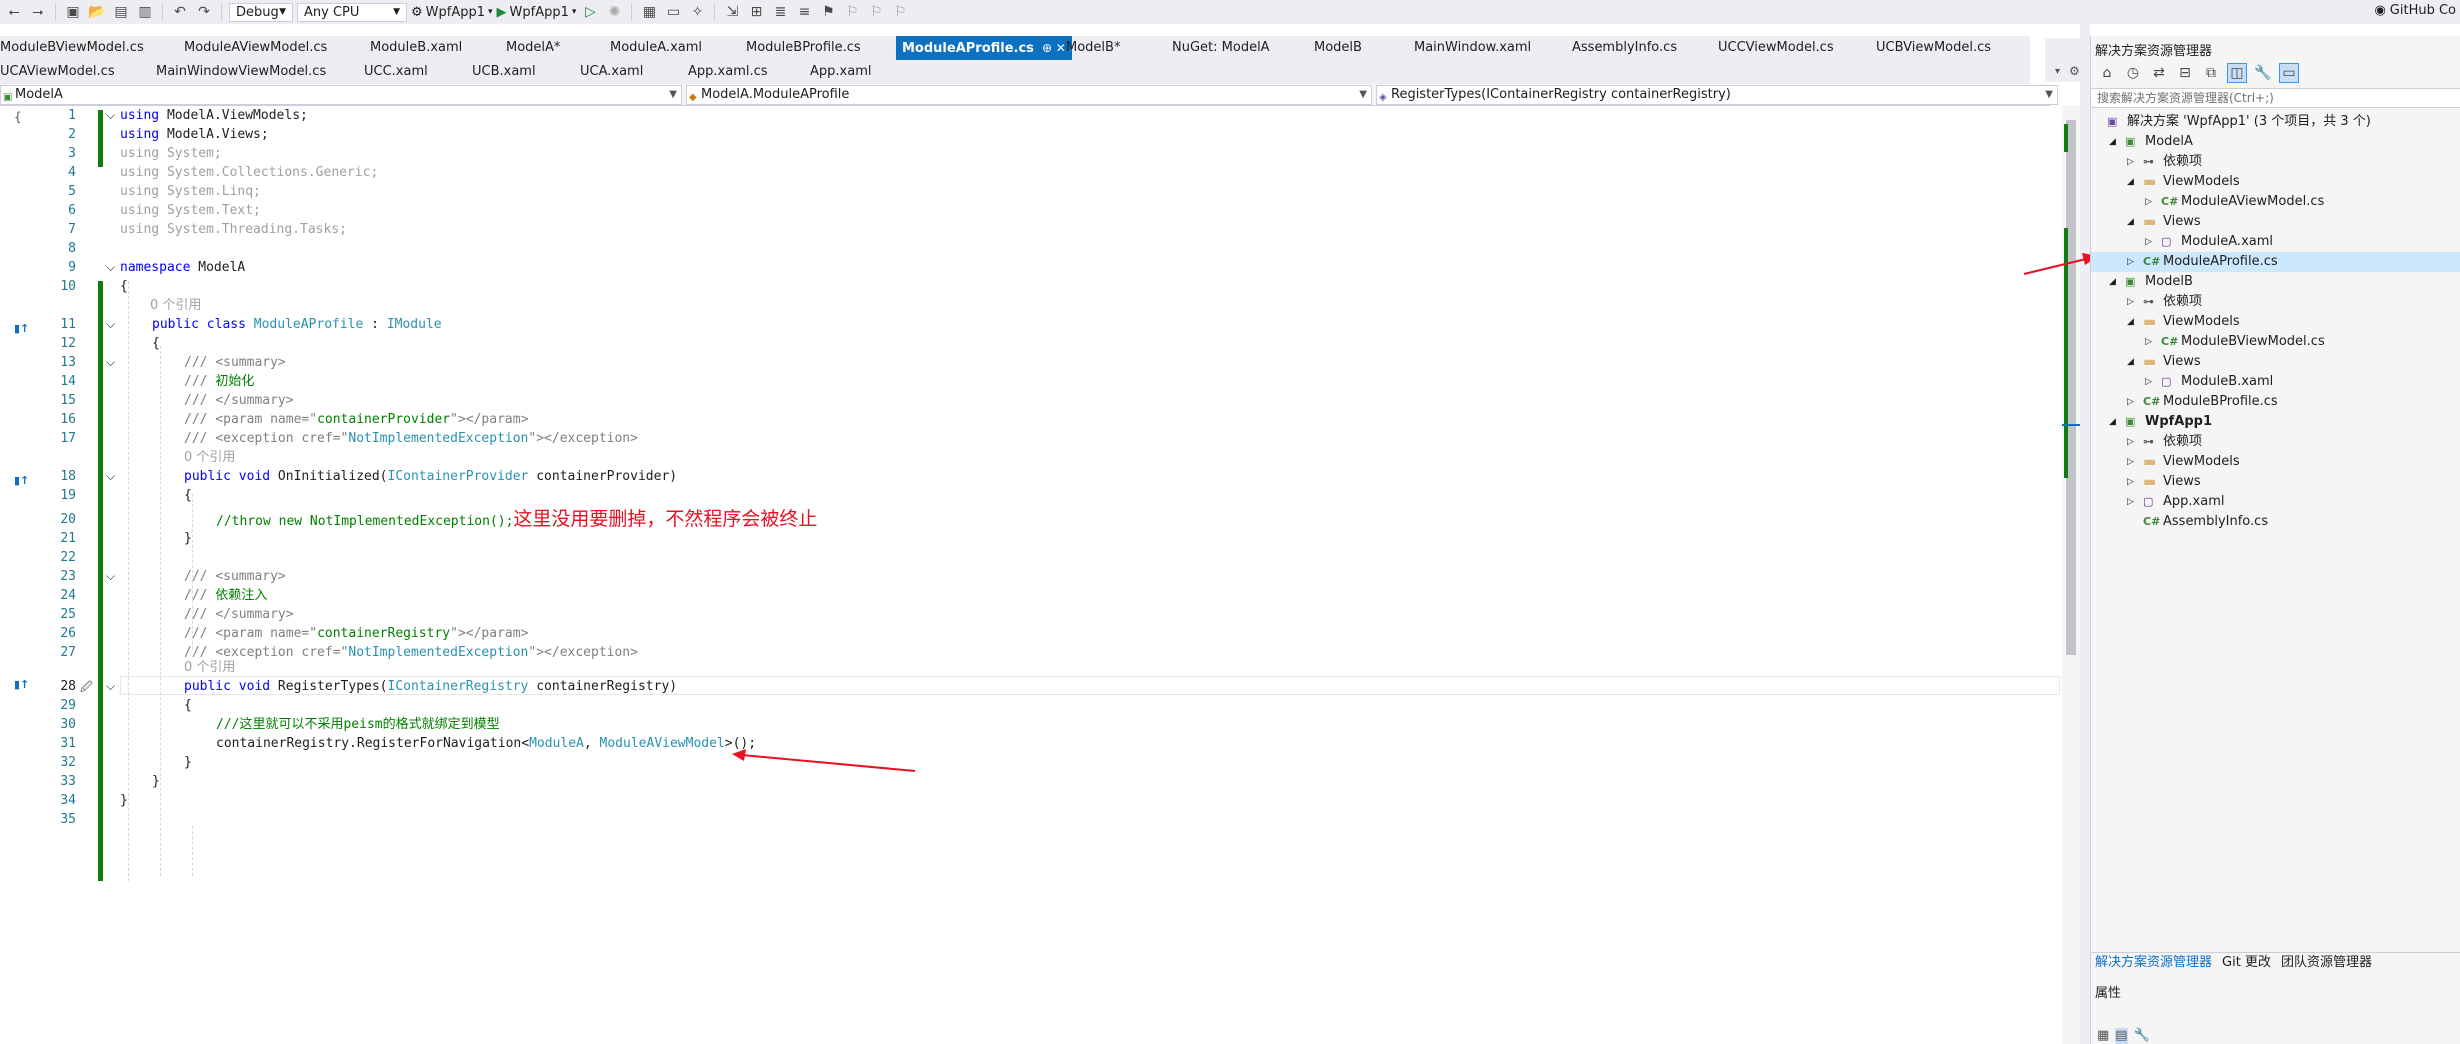 The height and width of the screenshot is (1044, 2460). I want to click on open-folder-icon: 📂, so click(97, 12).